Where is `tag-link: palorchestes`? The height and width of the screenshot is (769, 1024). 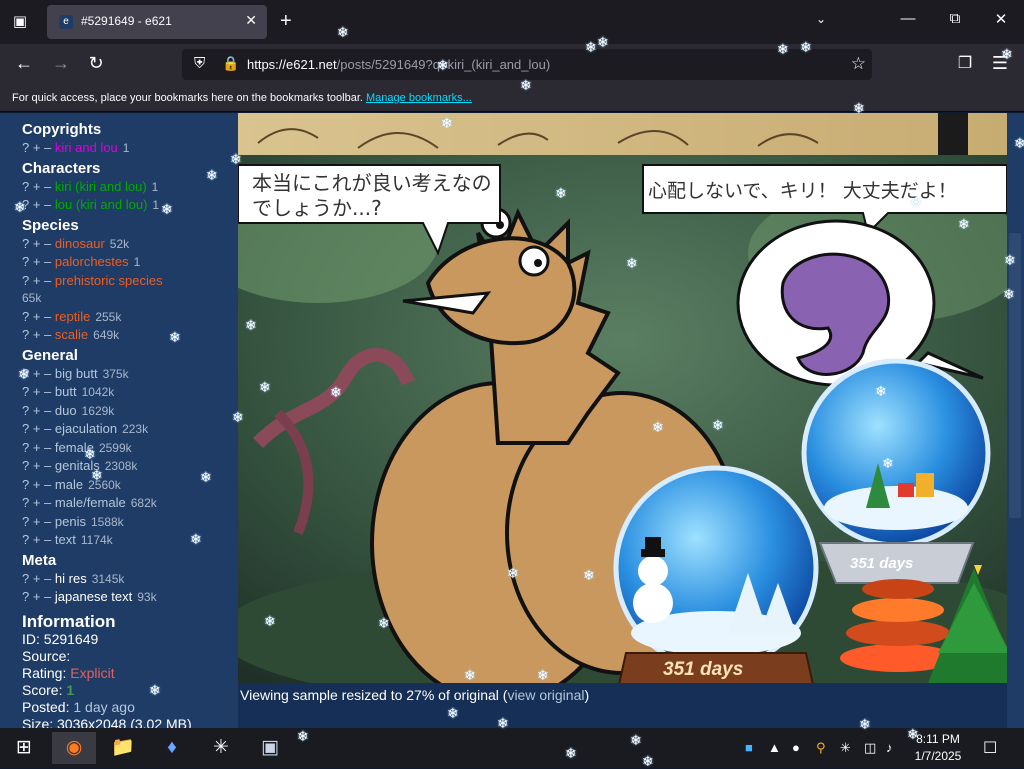
tag-link: palorchestes is located at coordinates (92, 261).